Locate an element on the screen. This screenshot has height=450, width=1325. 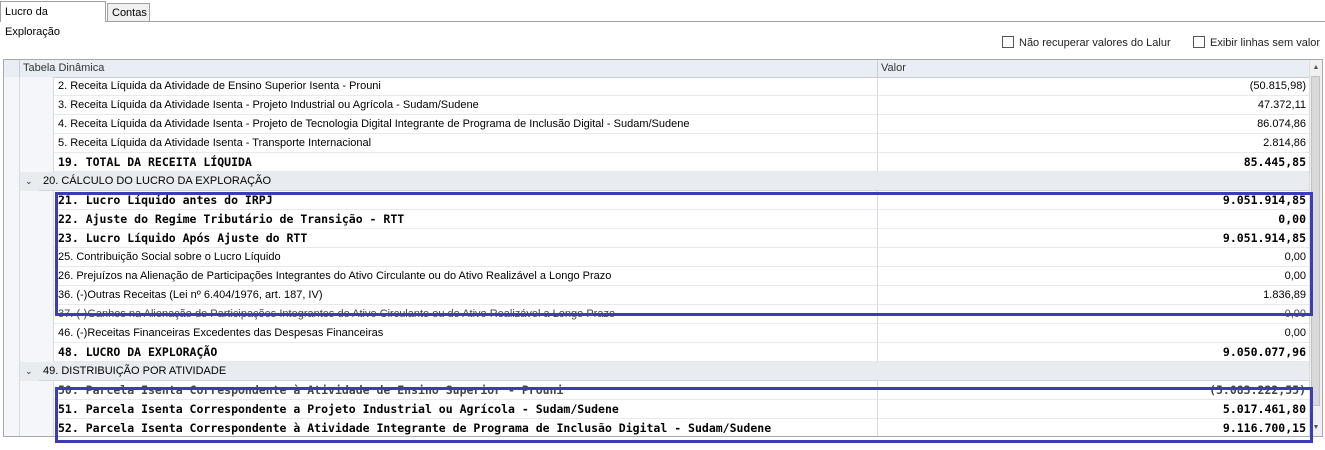
row-label: 20. CÁLCULO DO LUCRO DA EXPLORAÇÃO is located at coordinates (675, 181).